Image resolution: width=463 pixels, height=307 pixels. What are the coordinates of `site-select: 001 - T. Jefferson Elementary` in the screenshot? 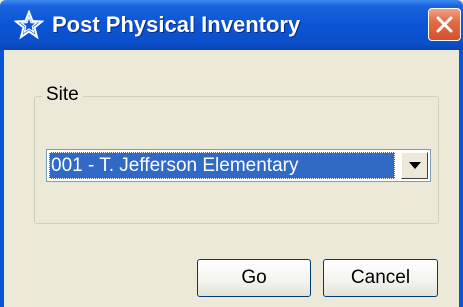 It's located at (238, 165).